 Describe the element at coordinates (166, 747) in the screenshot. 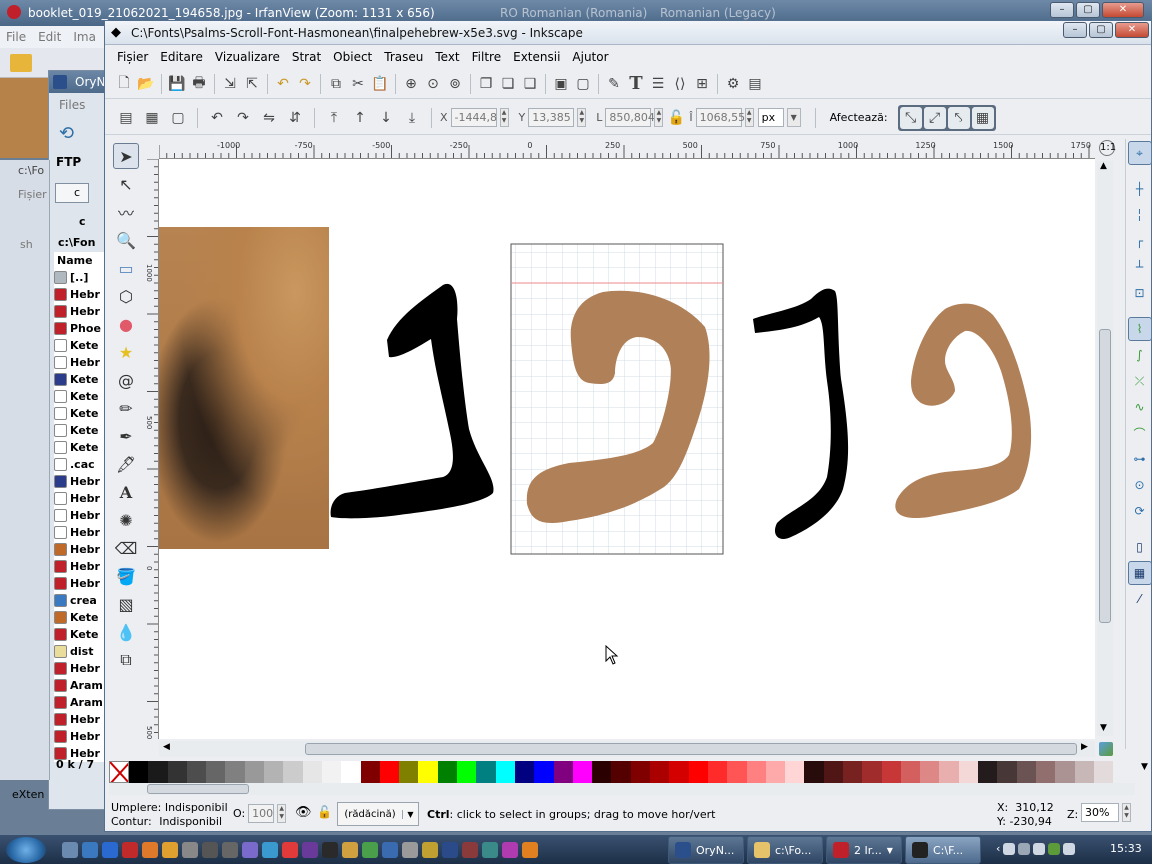

I see `scroll-left-arrow: ◀` at that location.